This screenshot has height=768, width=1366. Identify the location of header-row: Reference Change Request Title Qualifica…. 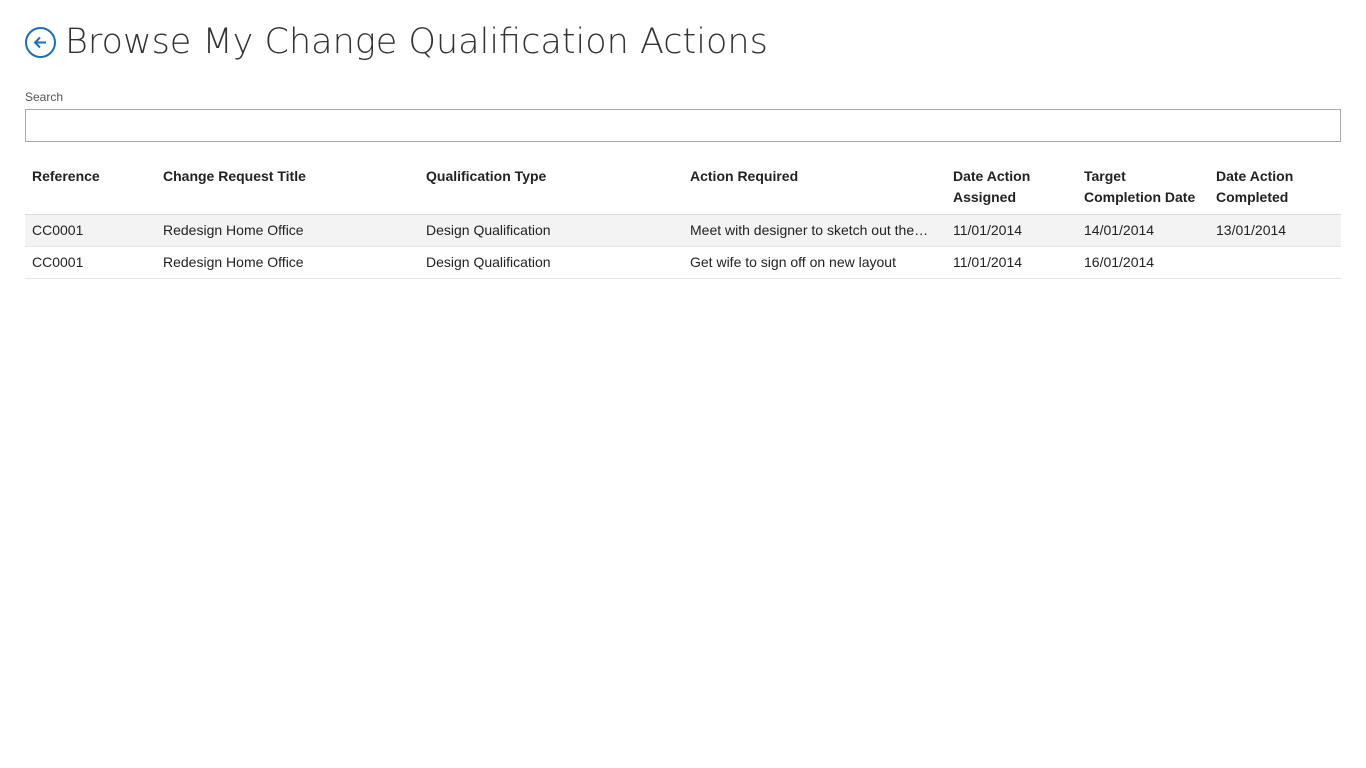
(683, 187).